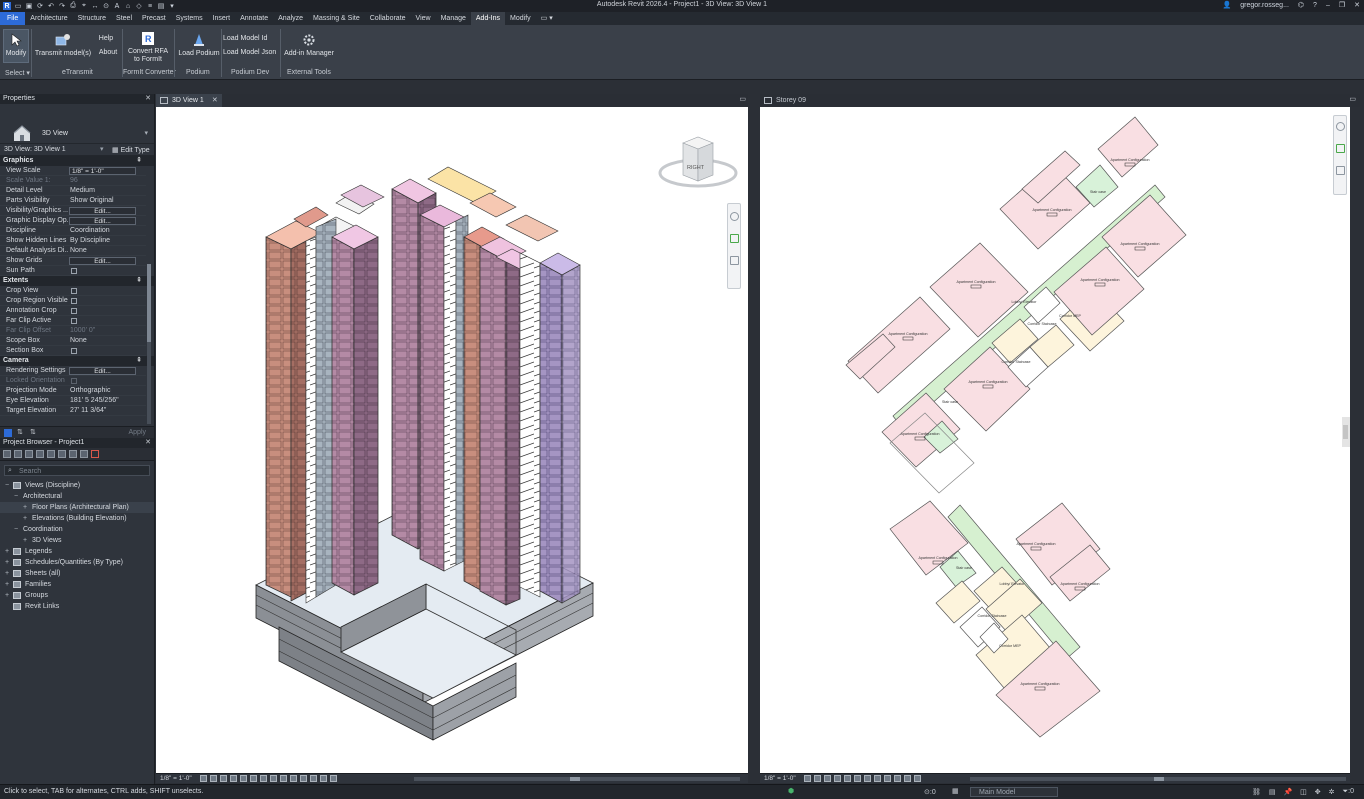  Describe the element at coordinates (1303, 792) in the screenshot. I see `select-by-face-icon: ◫` at that location.